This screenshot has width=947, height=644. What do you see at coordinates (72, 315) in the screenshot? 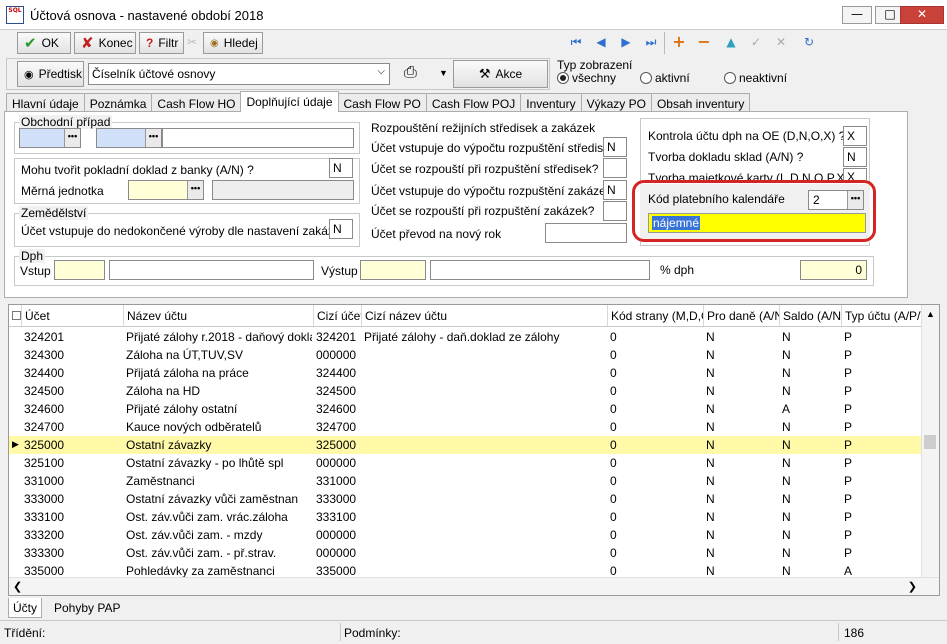
I see `col-ucet: Účet` at bounding box center [72, 315].